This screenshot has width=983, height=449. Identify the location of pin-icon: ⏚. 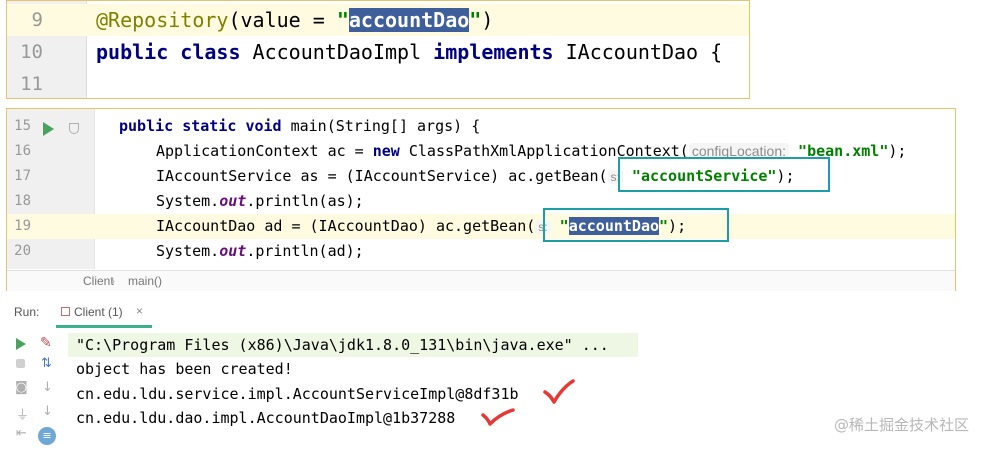
(22, 413).